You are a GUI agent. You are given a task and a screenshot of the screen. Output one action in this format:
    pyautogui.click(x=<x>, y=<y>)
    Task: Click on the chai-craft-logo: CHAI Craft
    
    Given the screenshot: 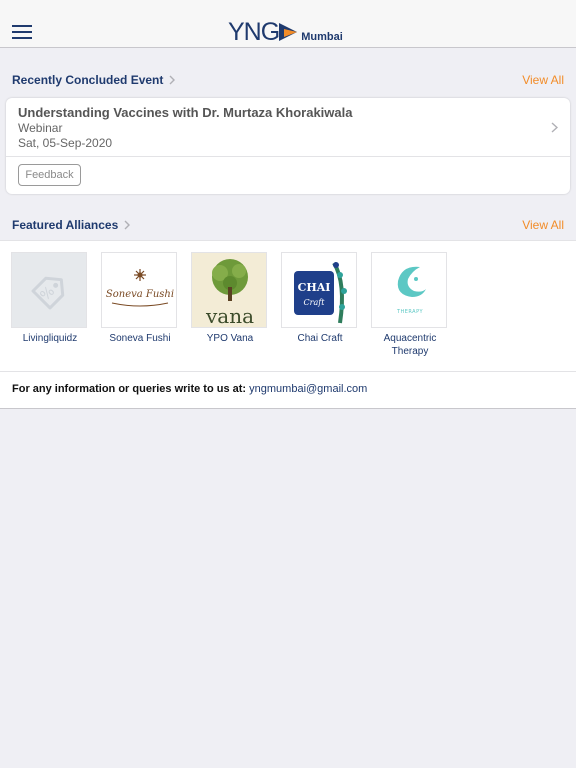 What is the action you would take?
    pyautogui.click(x=319, y=290)
    